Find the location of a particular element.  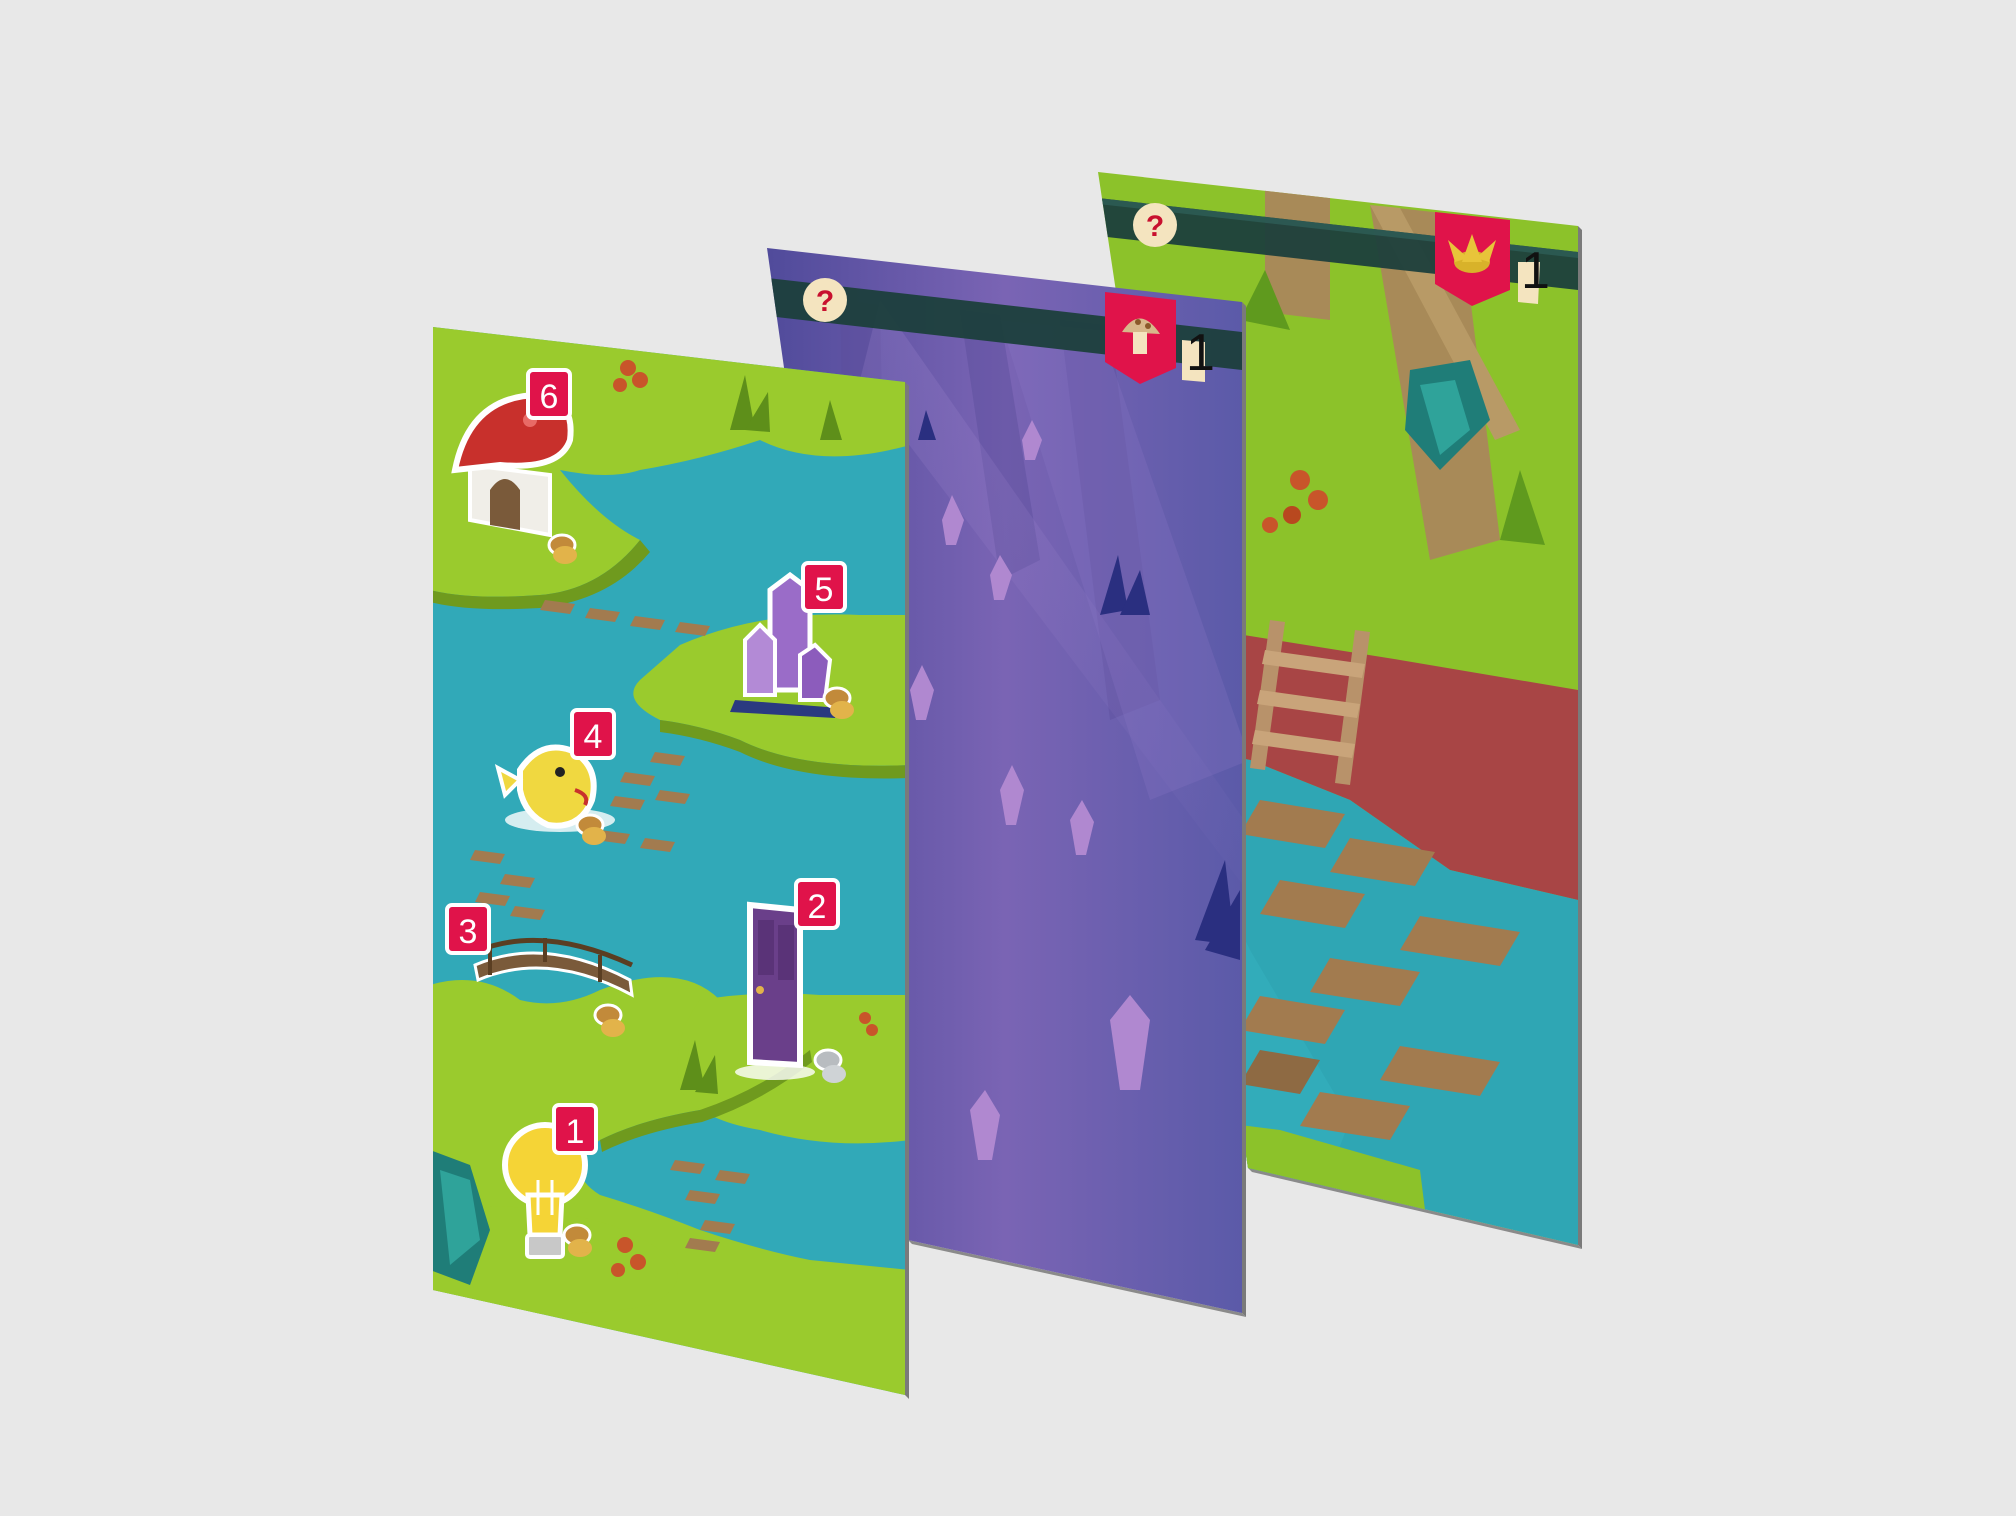

level-number: 6 is located at coordinates (549, 397).